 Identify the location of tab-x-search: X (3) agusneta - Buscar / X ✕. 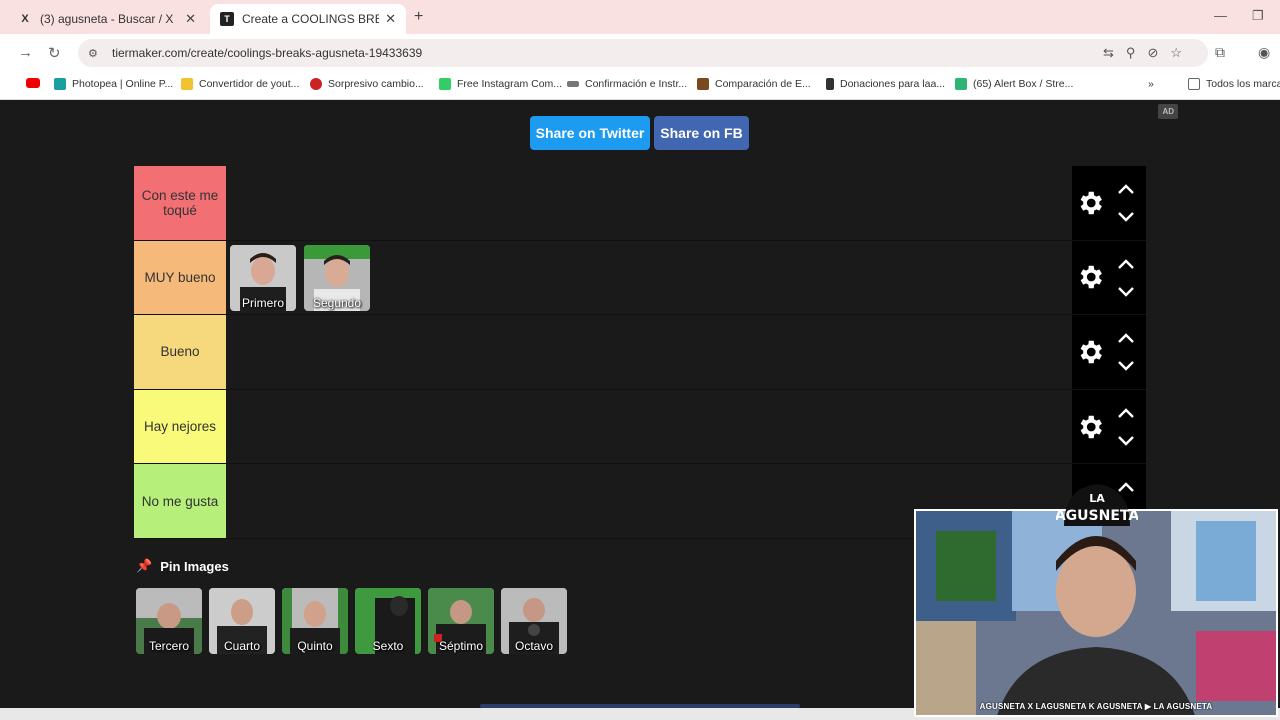
(107, 19).